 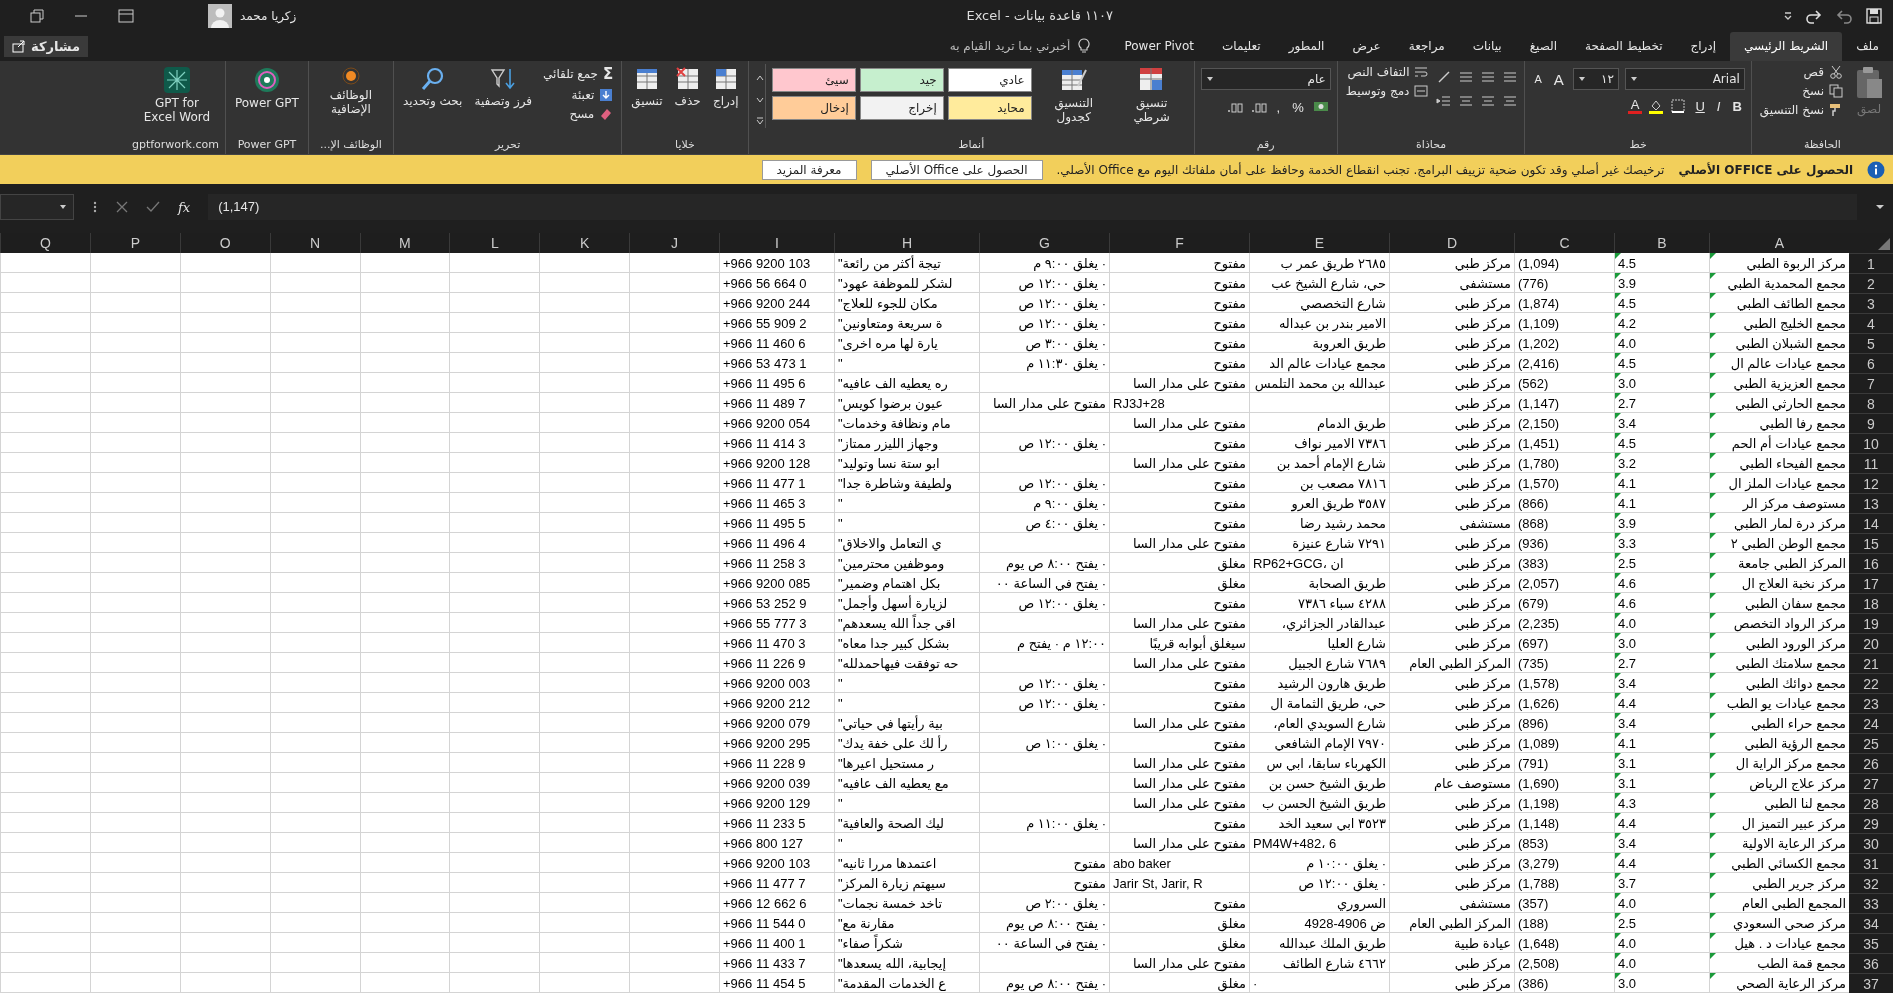 What do you see at coordinates (1871, 383) in the screenshot?
I see `row-header: 7` at bounding box center [1871, 383].